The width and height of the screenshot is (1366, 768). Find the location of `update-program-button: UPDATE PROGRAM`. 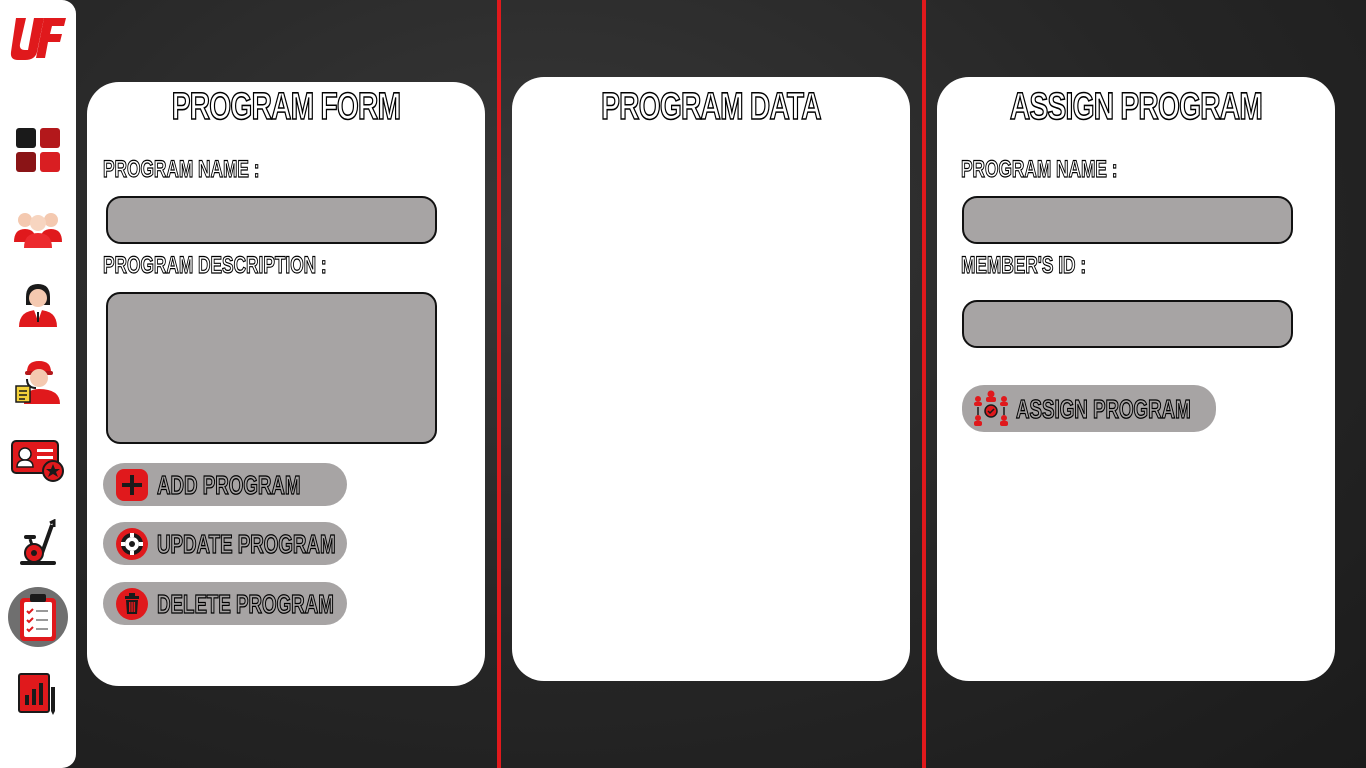

update-program-button: UPDATE PROGRAM is located at coordinates (225, 543).